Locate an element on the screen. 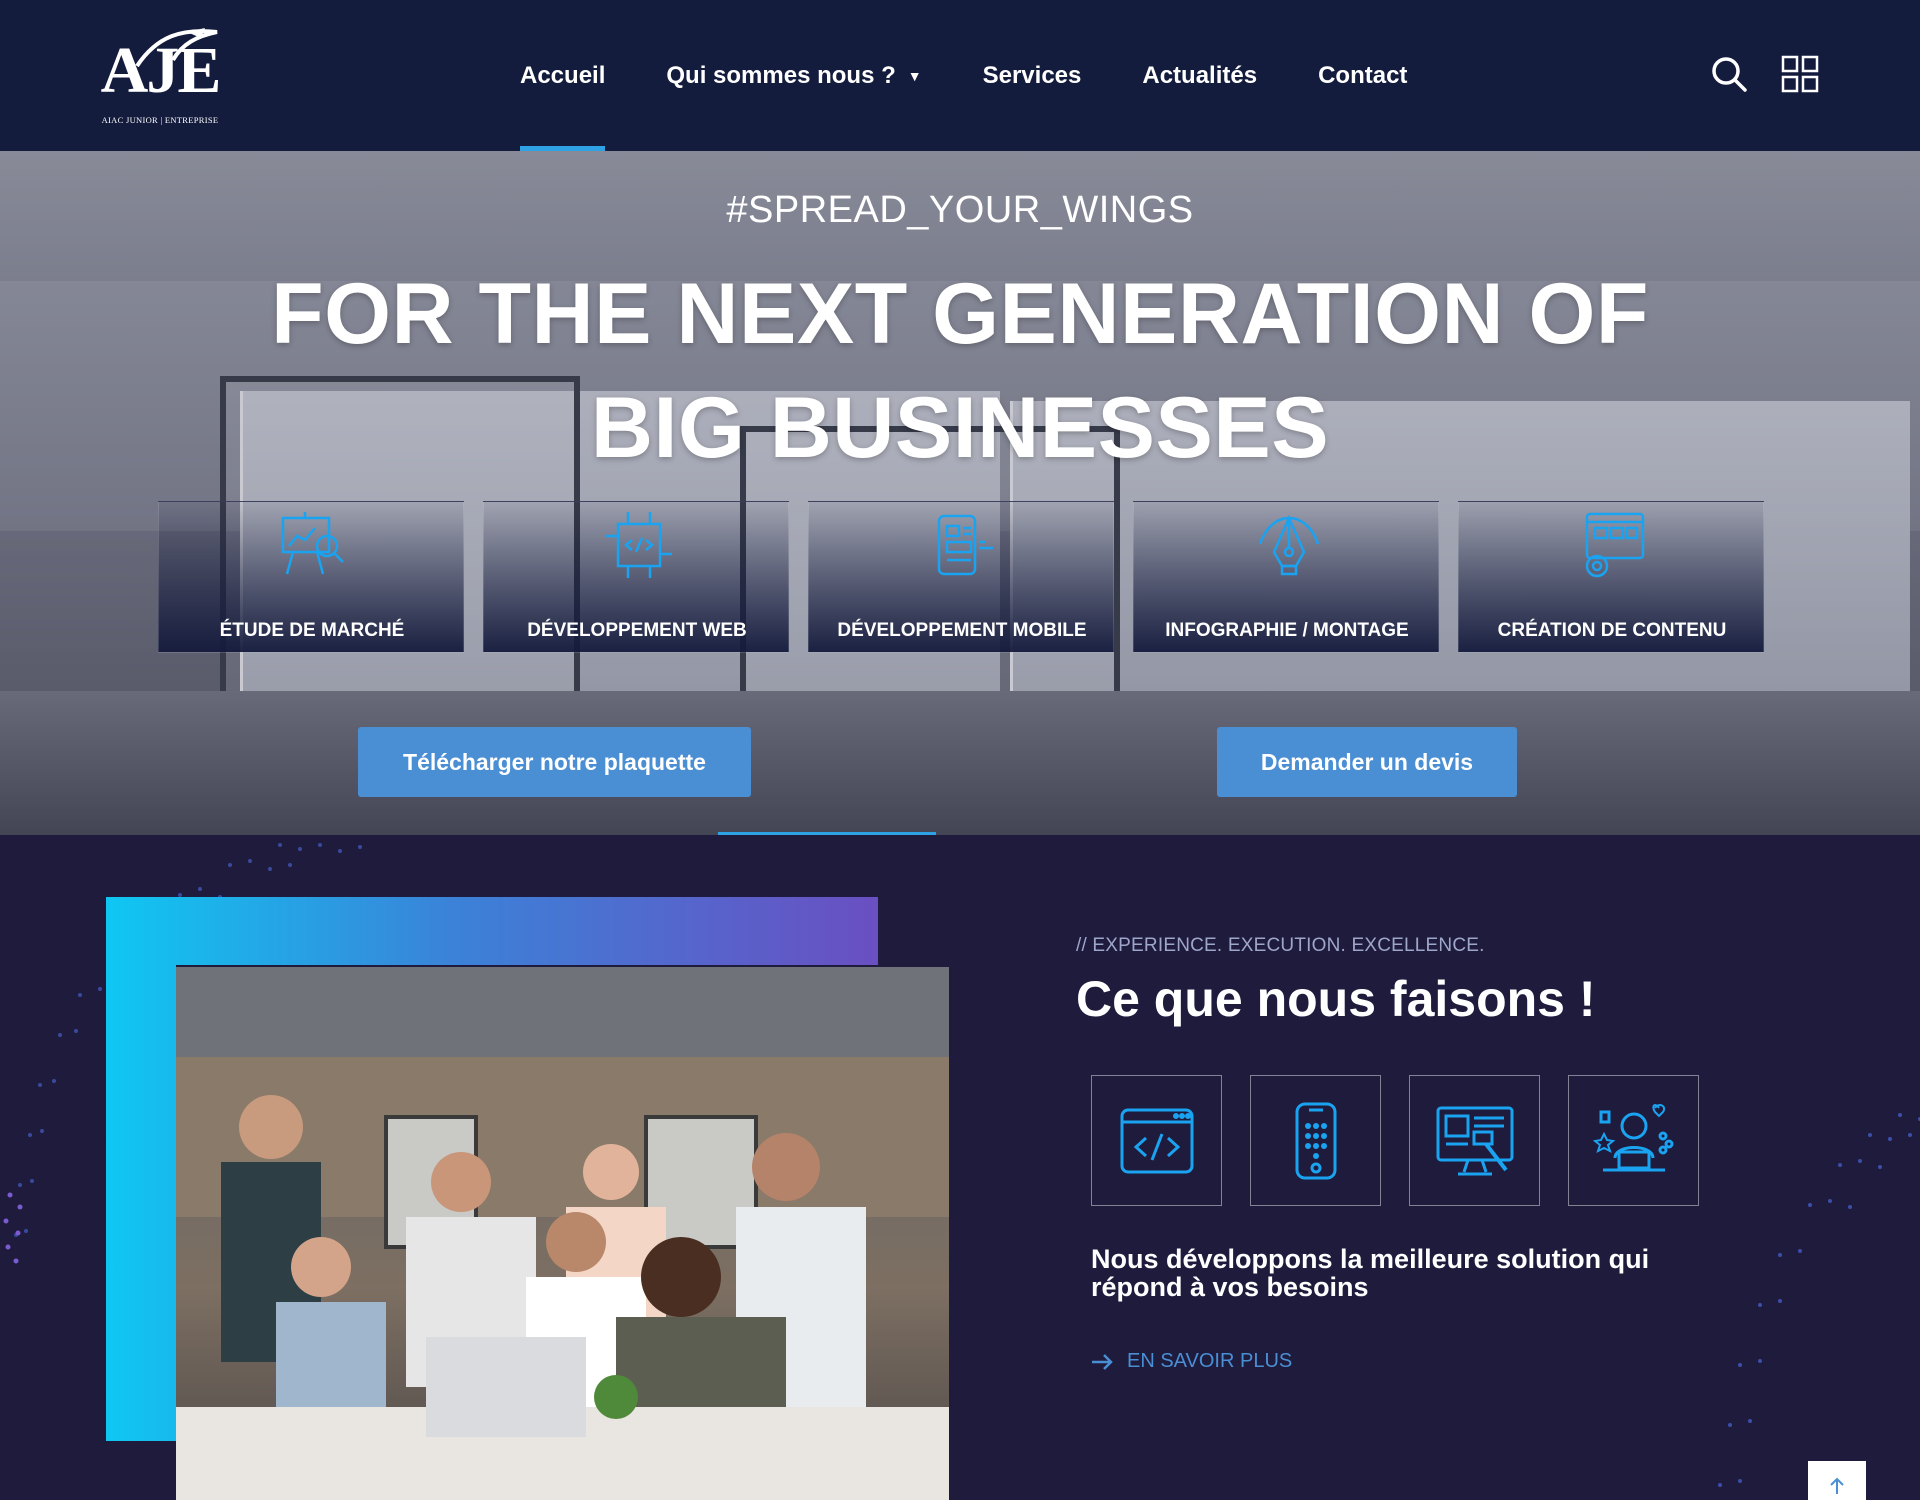  request-quote-button: Demander un devis is located at coordinates (1367, 762).